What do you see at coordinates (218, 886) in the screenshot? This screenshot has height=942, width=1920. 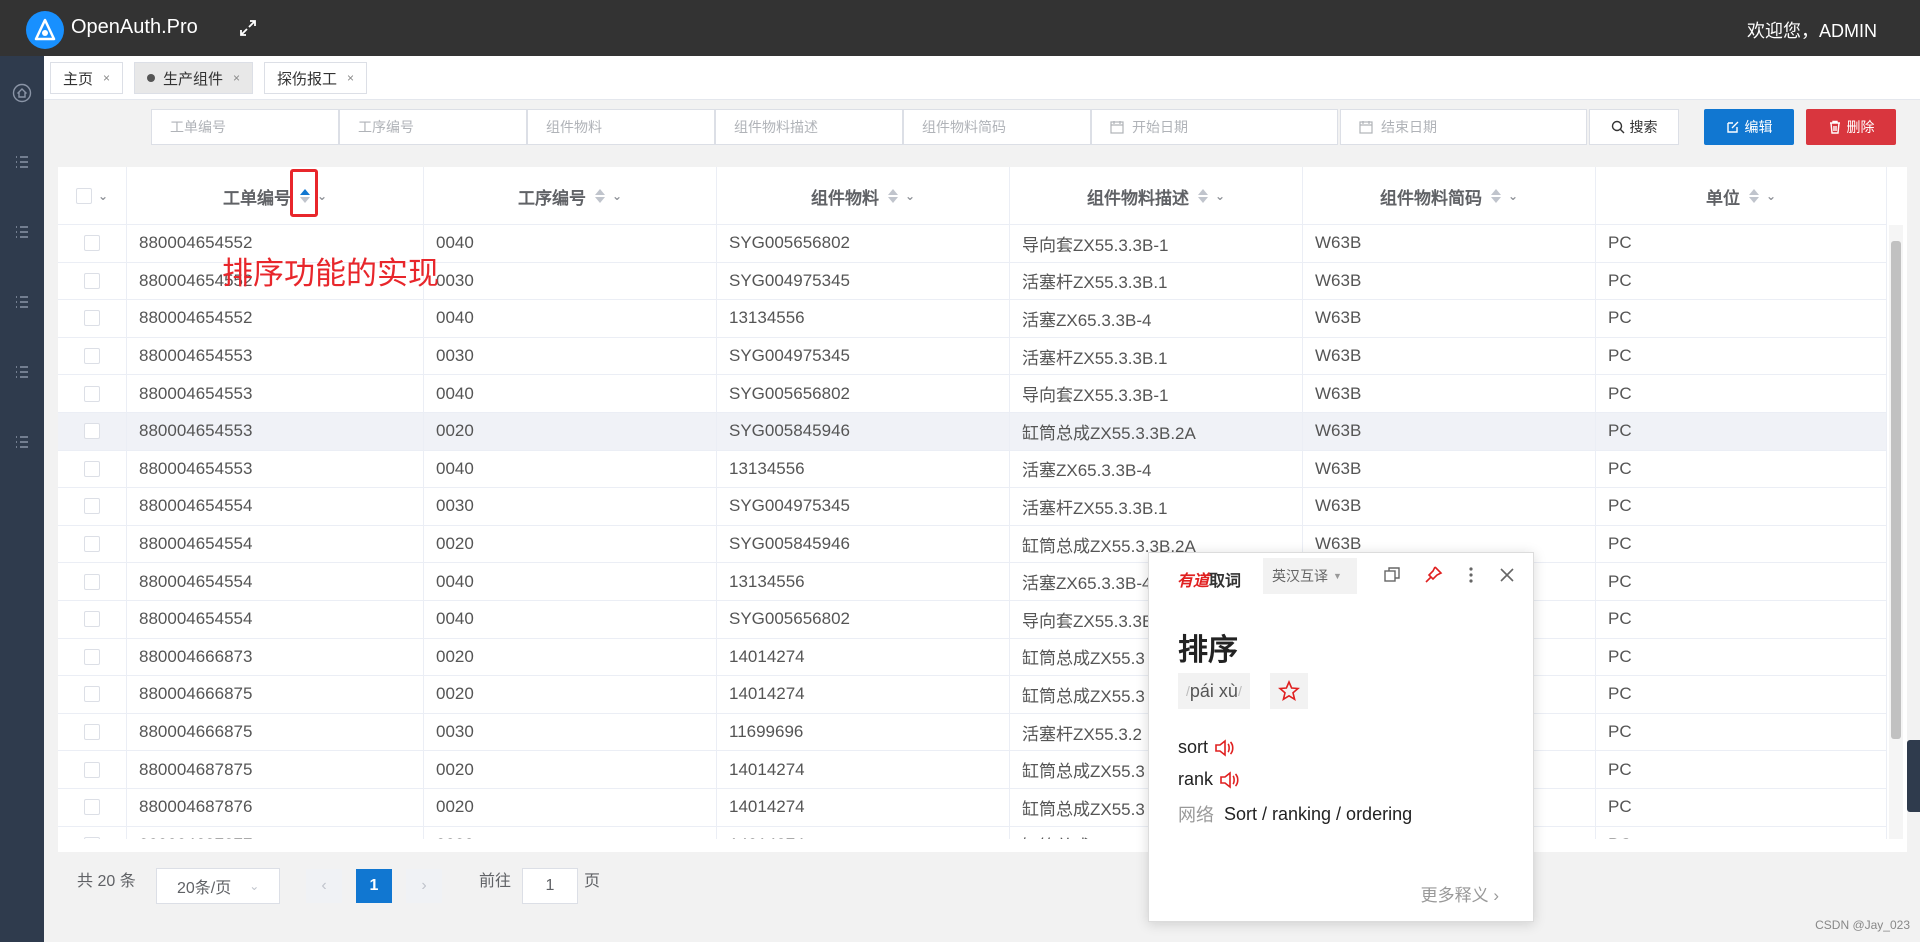 I see `page-size-select: 20条/页 ⌄` at bounding box center [218, 886].